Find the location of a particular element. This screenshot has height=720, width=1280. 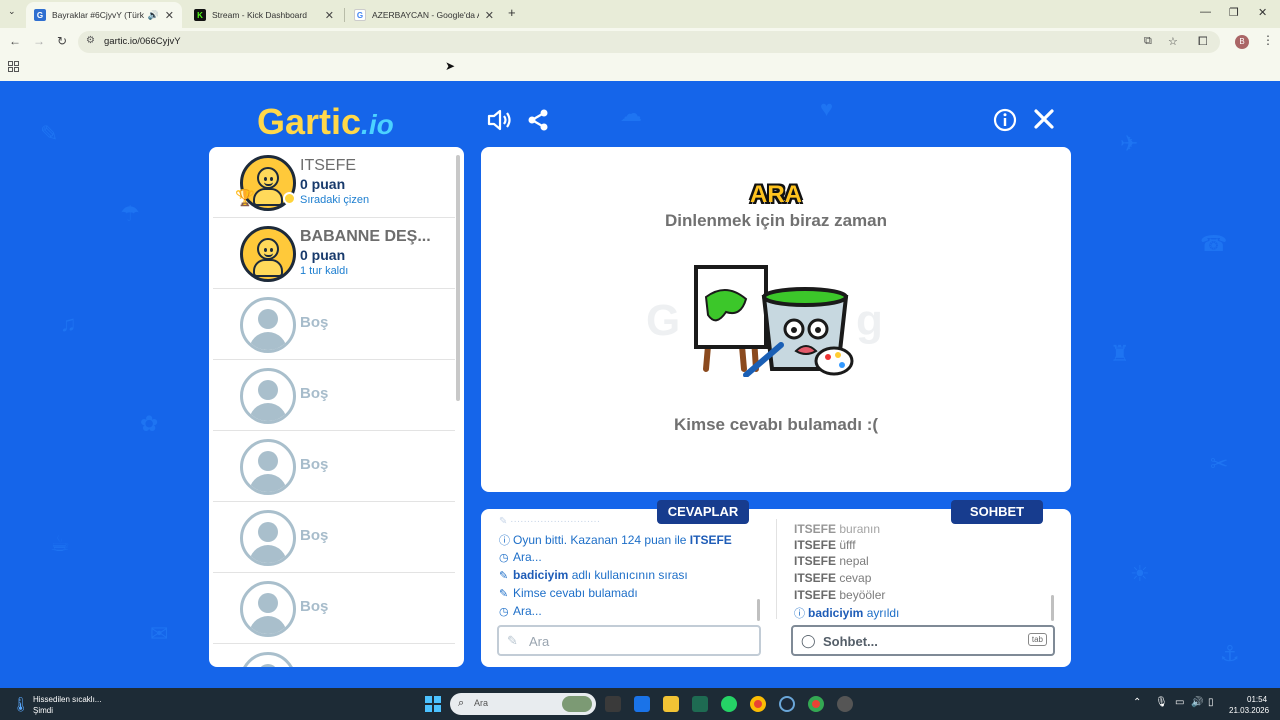

info-icon is located at coordinates (1005, 120).